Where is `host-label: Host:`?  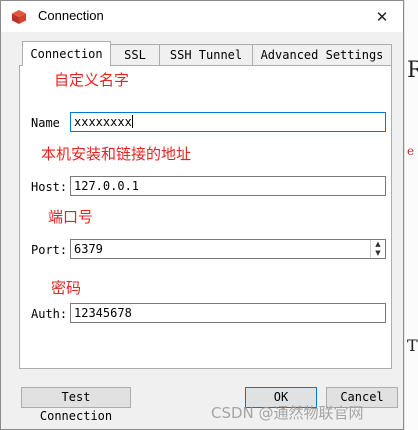
host-label: Host: is located at coordinates (49, 187).